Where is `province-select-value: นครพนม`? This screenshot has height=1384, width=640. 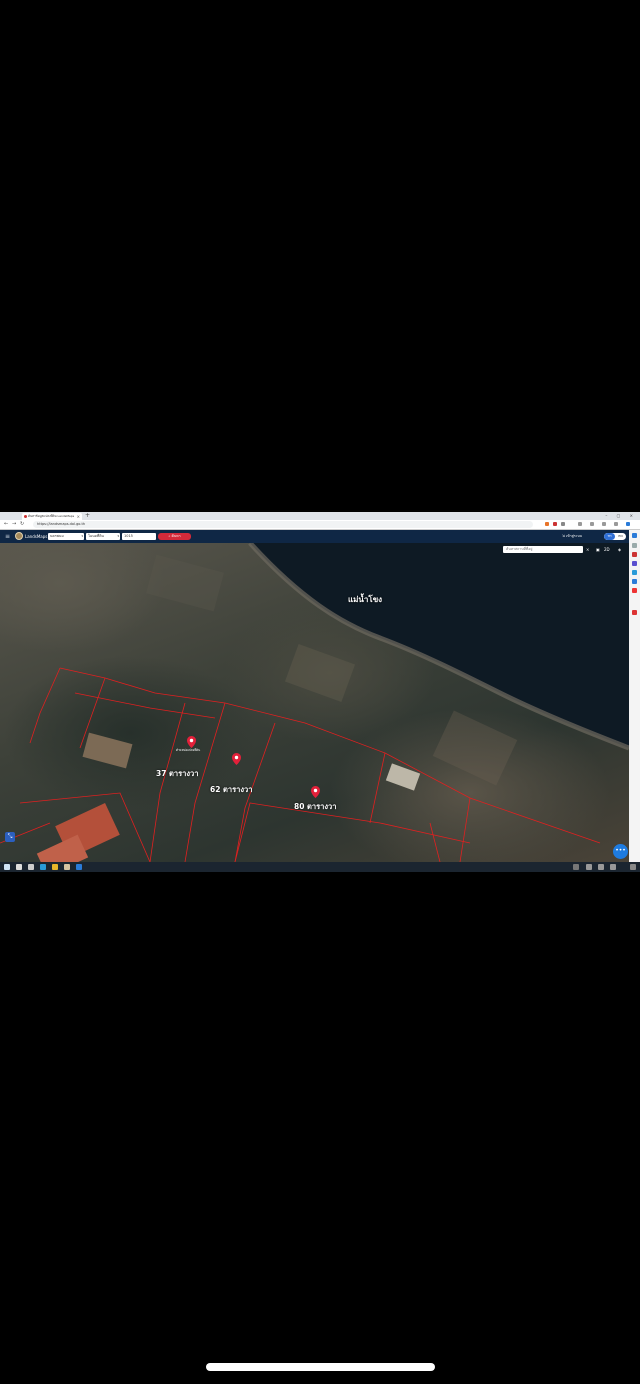 province-select-value: นครพนม is located at coordinates (57, 536).